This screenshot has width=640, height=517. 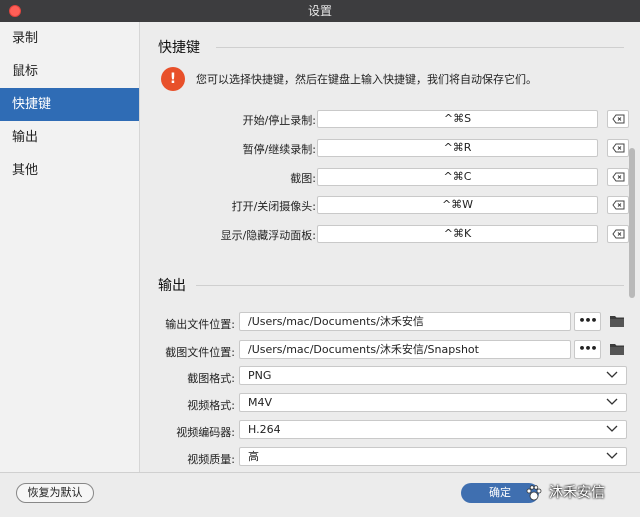 I want to click on video-encoder-select: H.264, so click(x=433, y=429).